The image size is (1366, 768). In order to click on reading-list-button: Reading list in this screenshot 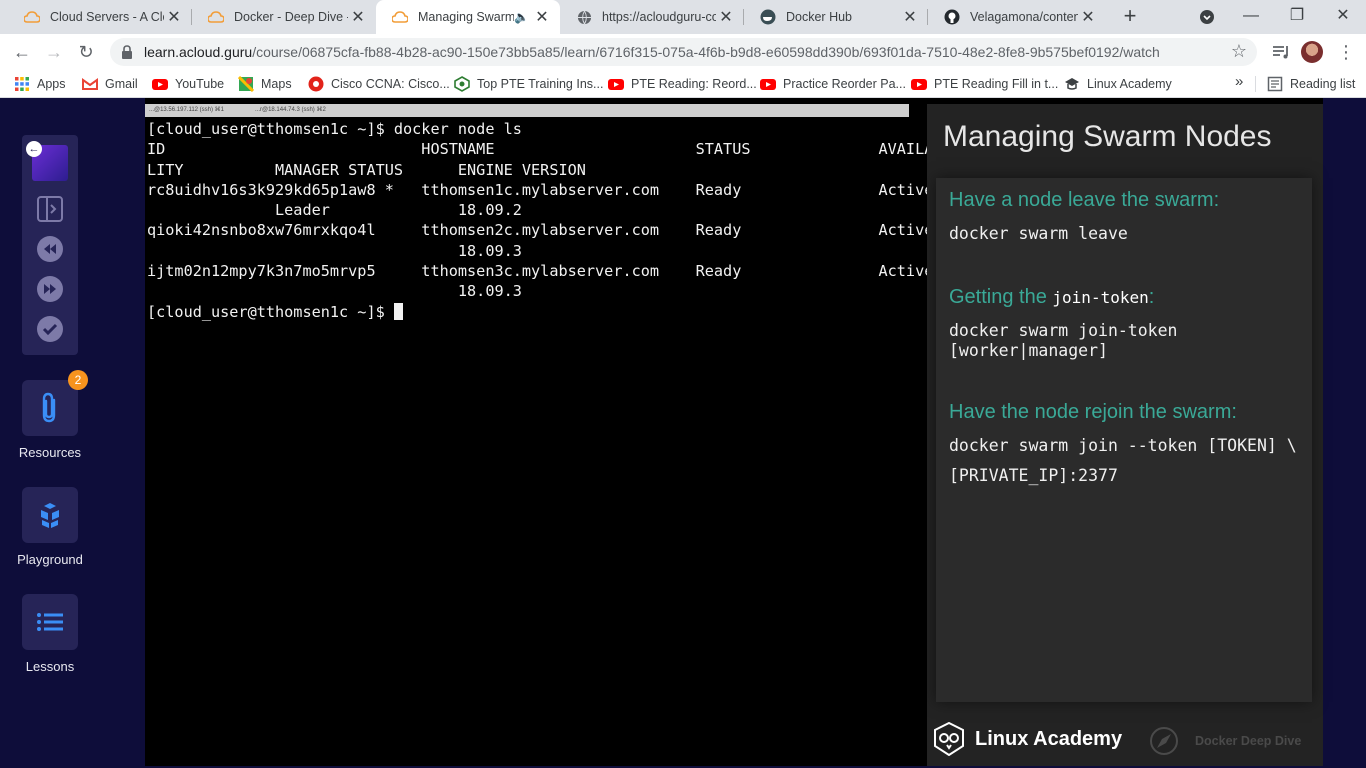, I will do `click(1311, 84)`.